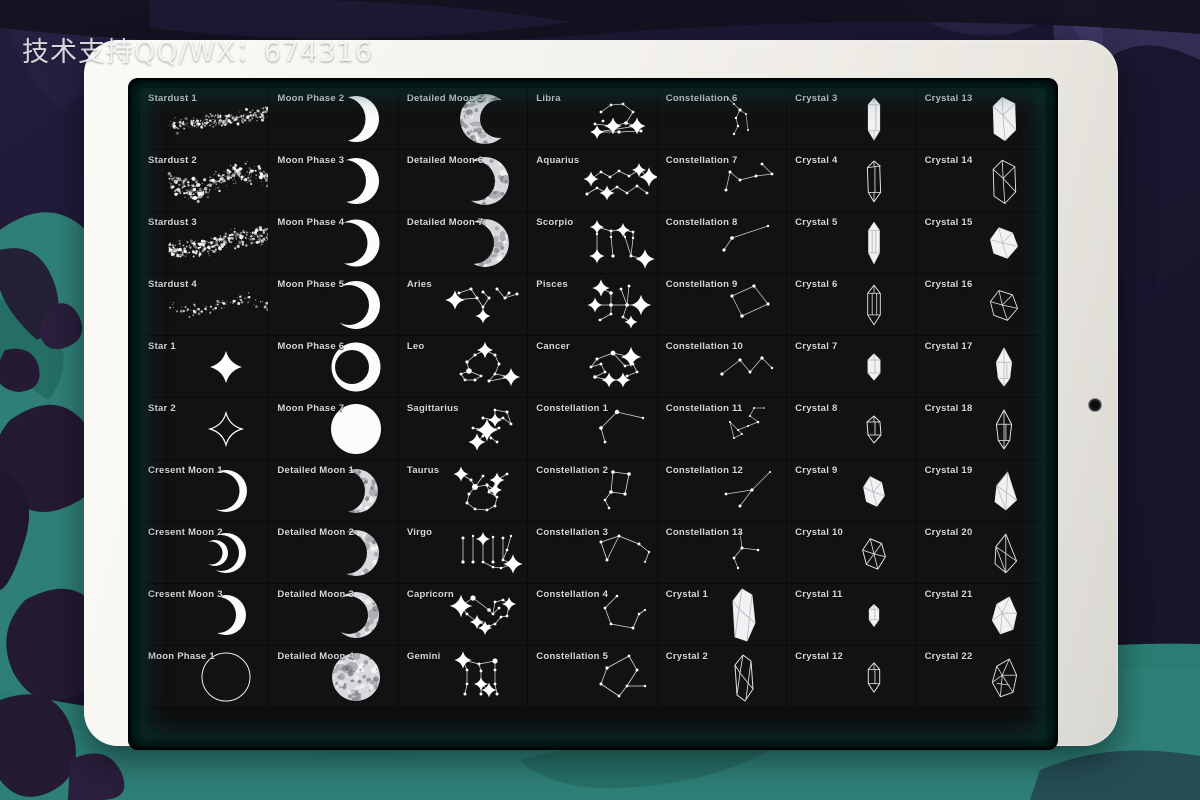  Describe the element at coordinates (205, 305) in the screenshot. I see `brush-preset-stardust-4: Stardust 4` at that location.